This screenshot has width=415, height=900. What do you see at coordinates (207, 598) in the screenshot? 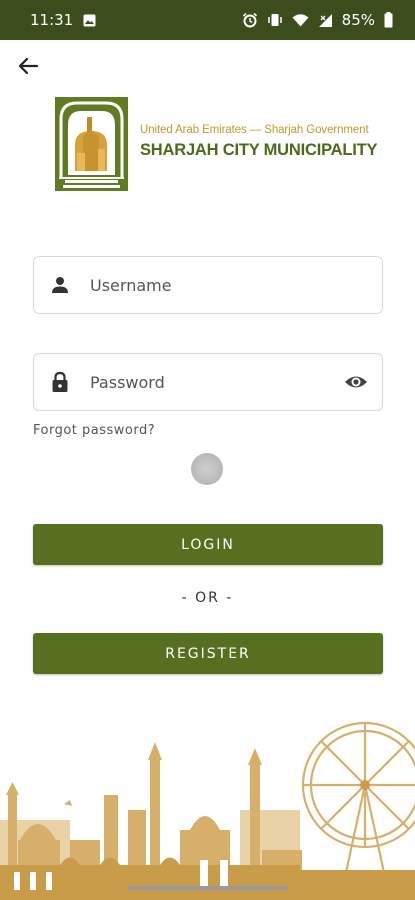
I see `or-divider: - OR -` at bounding box center [207, 598].